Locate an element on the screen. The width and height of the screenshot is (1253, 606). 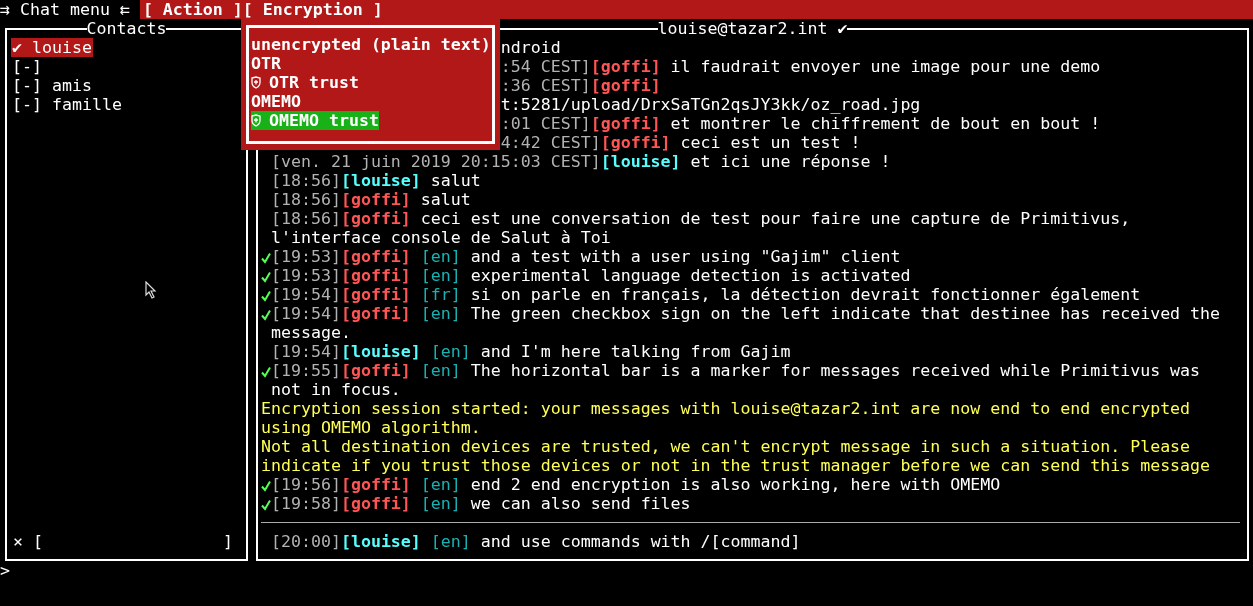
filter-field: [ ] is located at coordinates (133, 541).